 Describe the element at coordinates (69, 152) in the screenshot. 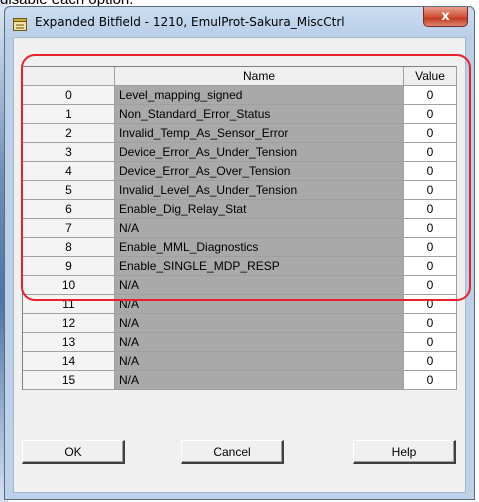

I see `row-index: 3` at that location.